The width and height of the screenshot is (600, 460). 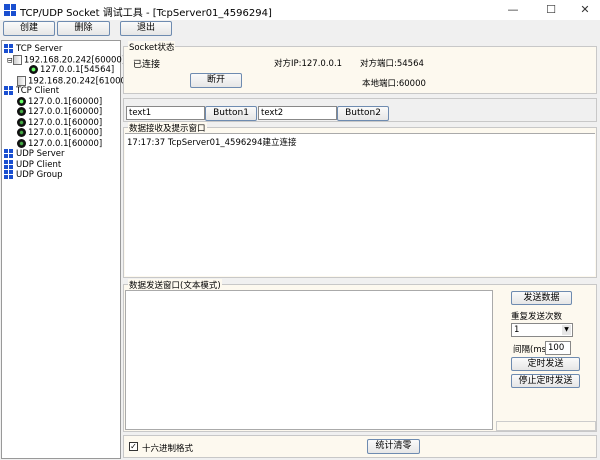 I want to click on tree-udp-group: UDP Group, so click(x=33, y=175).